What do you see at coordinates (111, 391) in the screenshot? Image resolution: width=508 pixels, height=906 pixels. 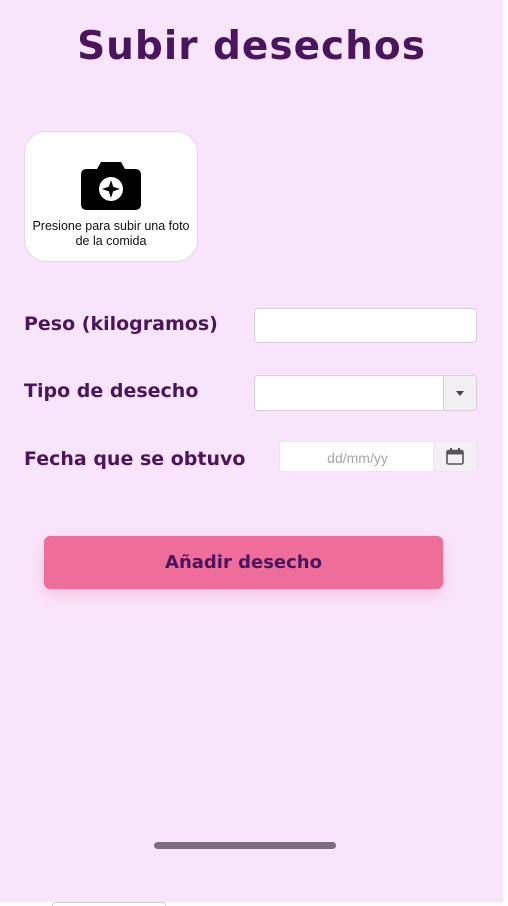 I see `waste-type-label: Tipo de desecho` at bounding box center [111, 391].